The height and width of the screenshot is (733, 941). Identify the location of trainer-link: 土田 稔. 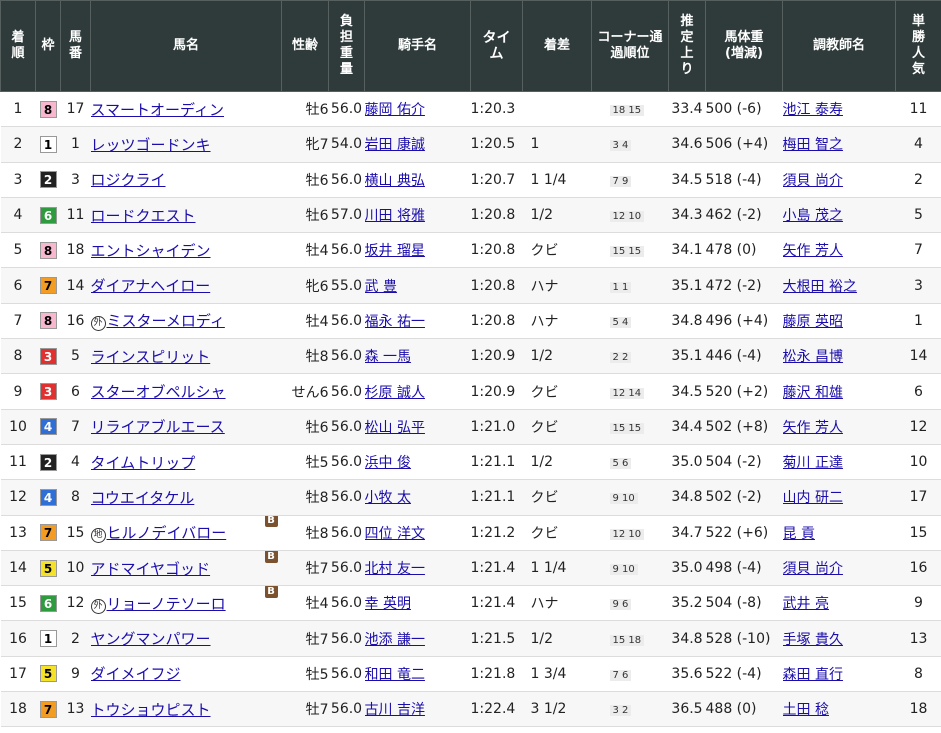
(806, 710).